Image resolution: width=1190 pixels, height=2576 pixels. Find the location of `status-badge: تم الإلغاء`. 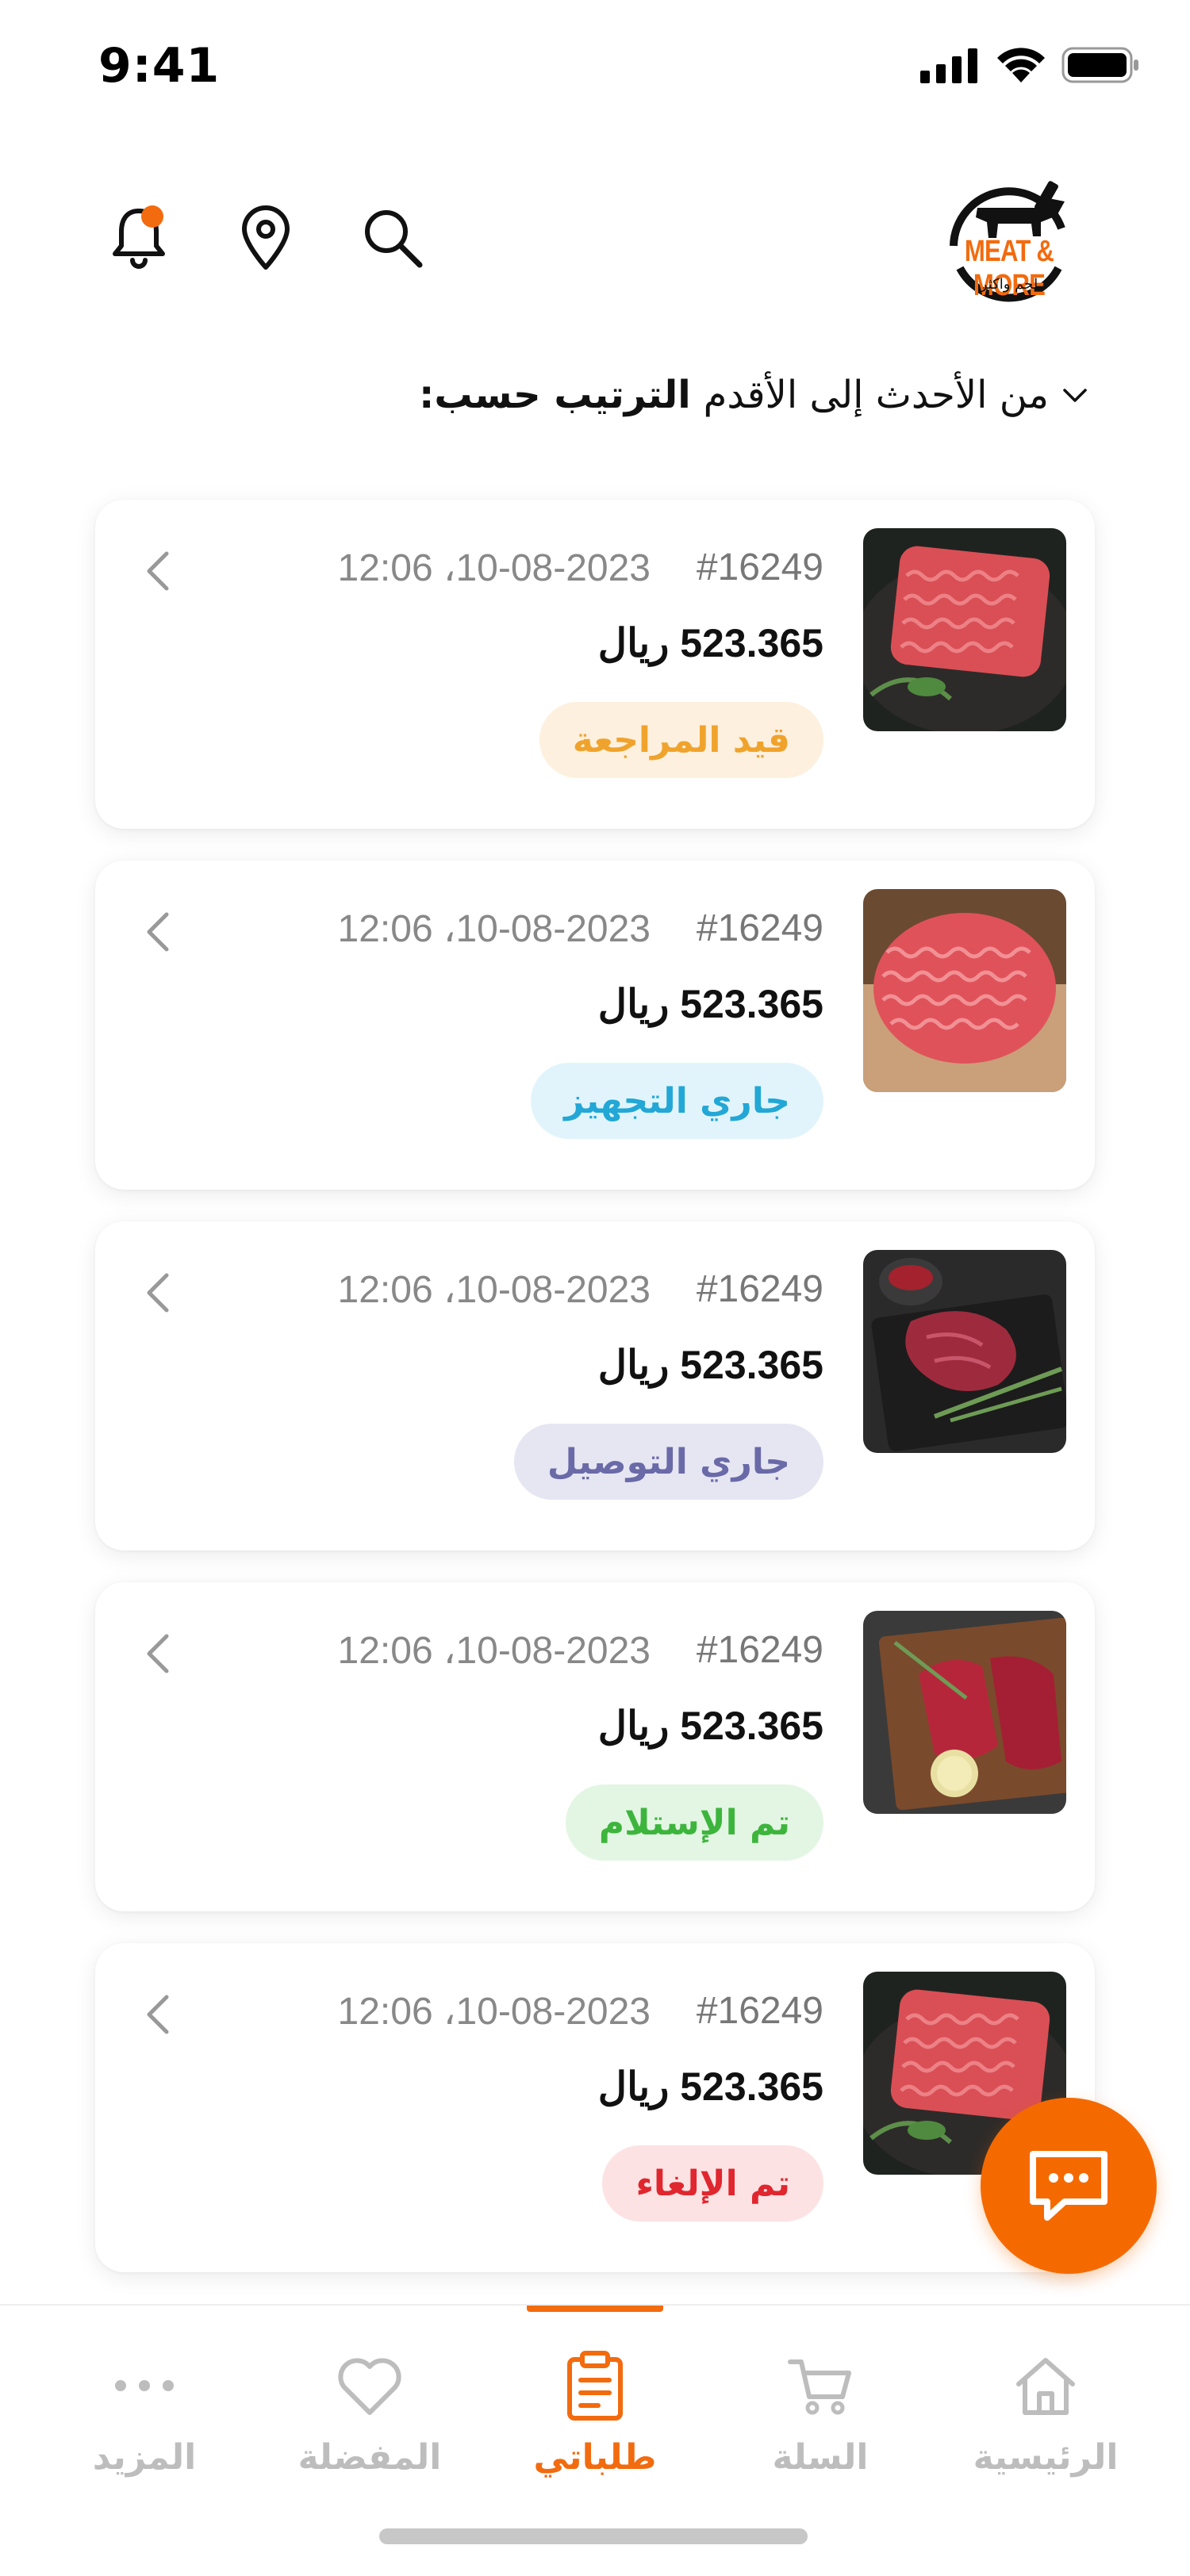

status-badge: تم الإلغاء is located at coordinates (712, 2183).